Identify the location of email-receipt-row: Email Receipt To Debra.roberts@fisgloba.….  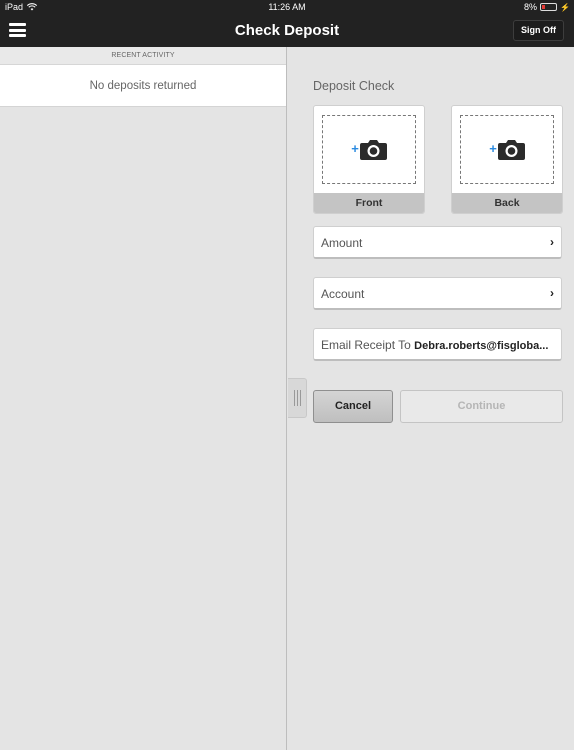
(434, 345).